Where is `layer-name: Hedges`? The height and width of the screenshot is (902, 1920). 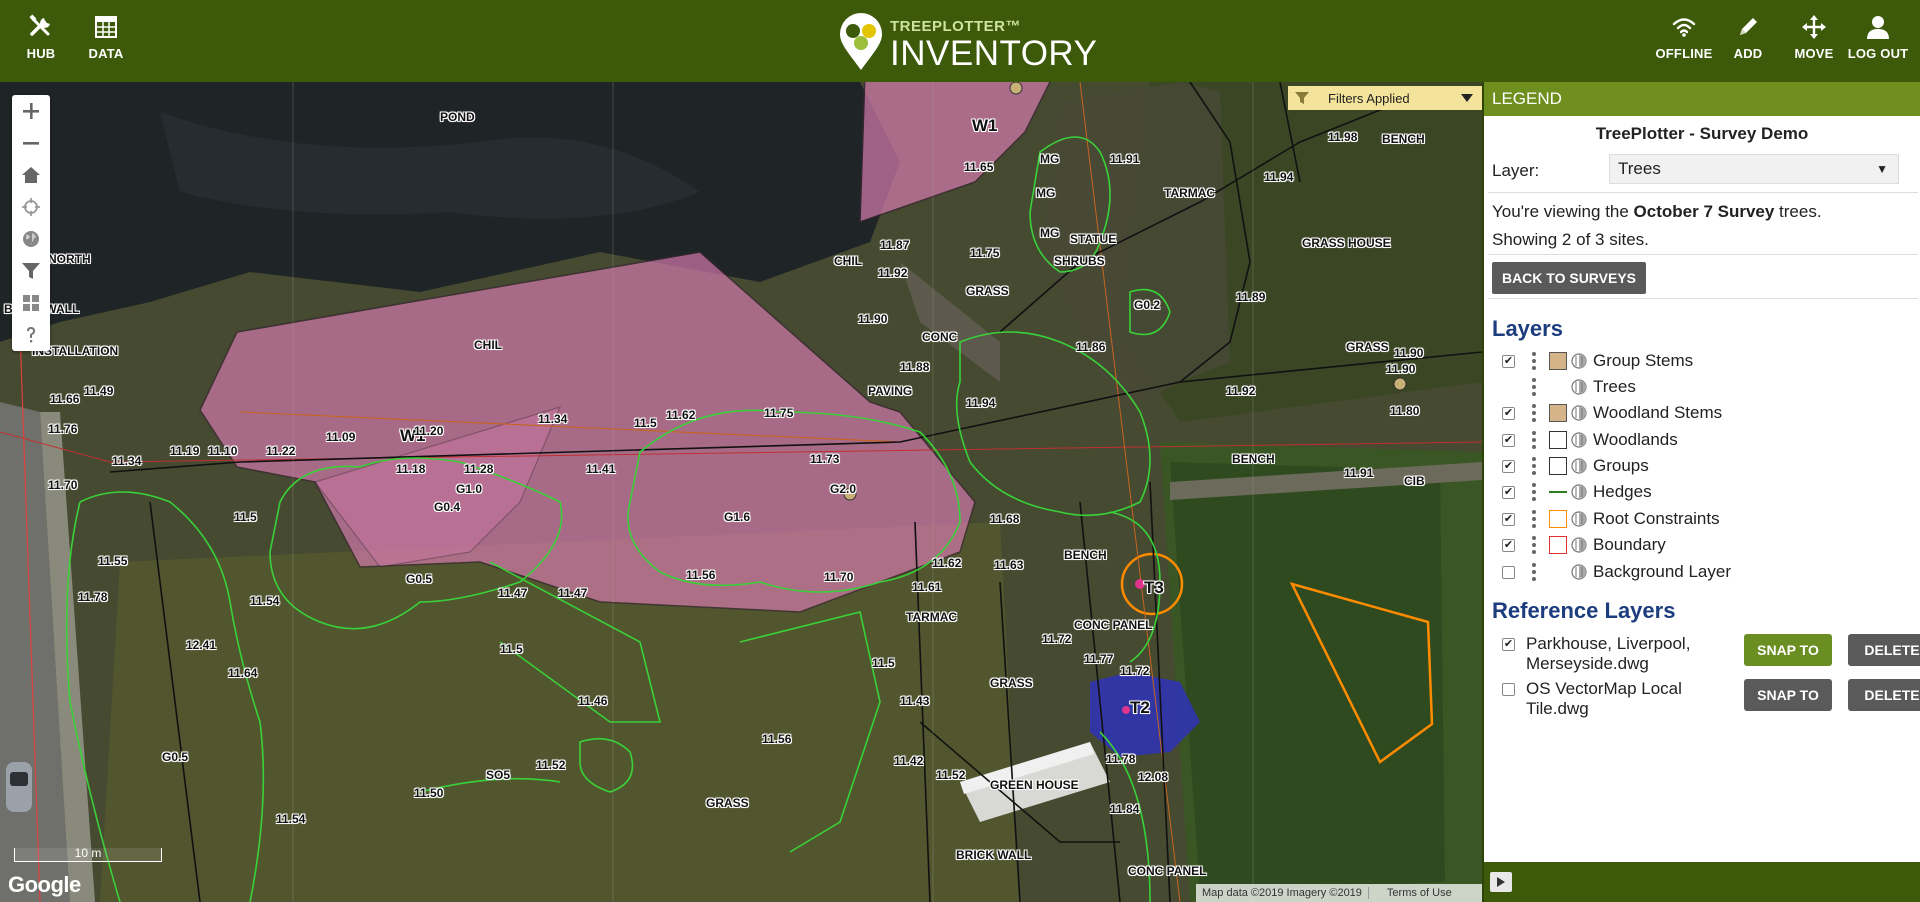 layer-name: Hedges is located at coordinates (1622, 491).